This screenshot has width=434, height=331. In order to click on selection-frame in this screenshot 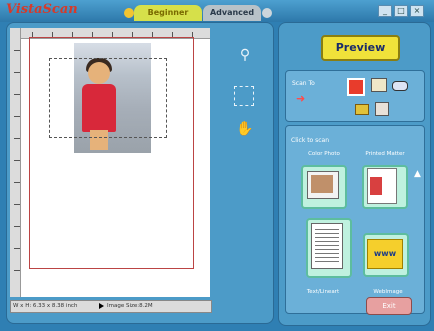, I will do `click(108, 98)`.